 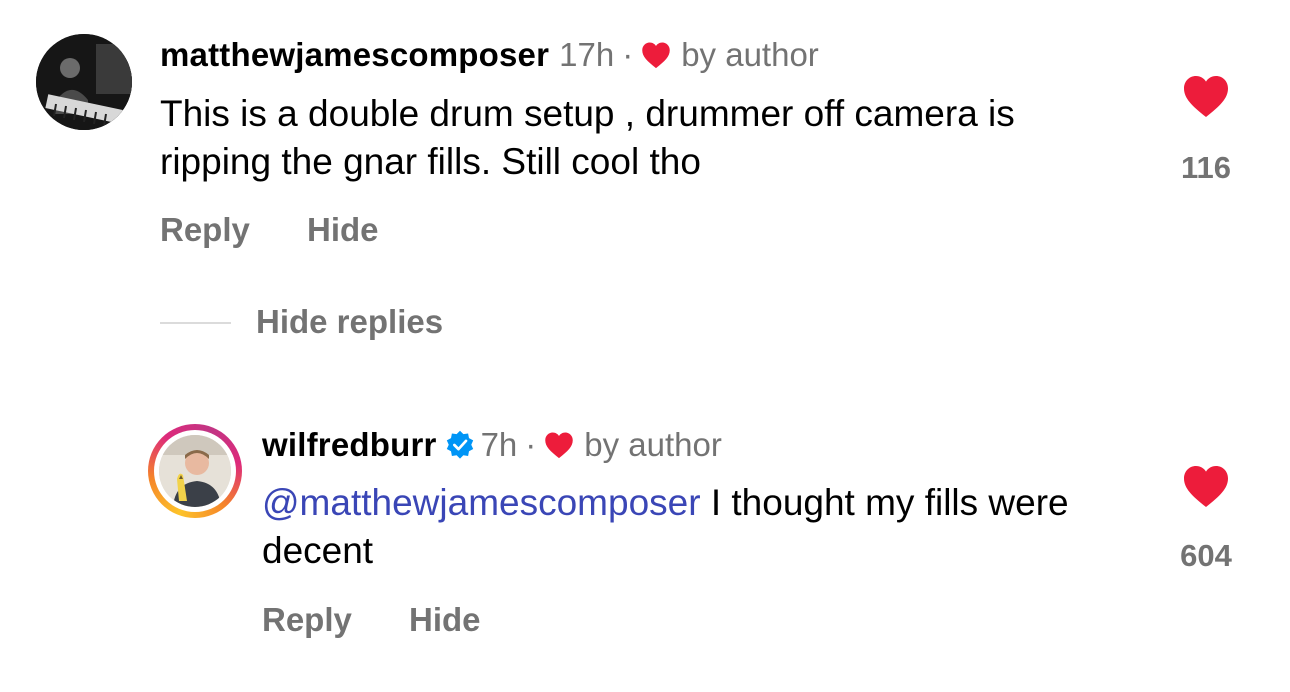 I want to click on hide-replies-button: Hide replies, so click(x=349, y=322).